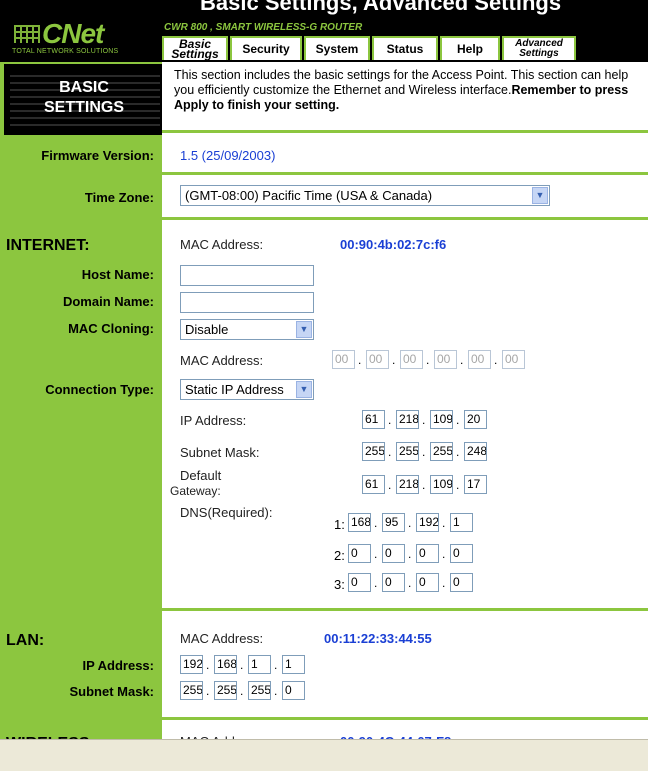 The width and height of the screenshot is (648, 771). Describe the element at coordinates (195, 54) in the screenshot. I see `tab-label-2: Settings` at that location.